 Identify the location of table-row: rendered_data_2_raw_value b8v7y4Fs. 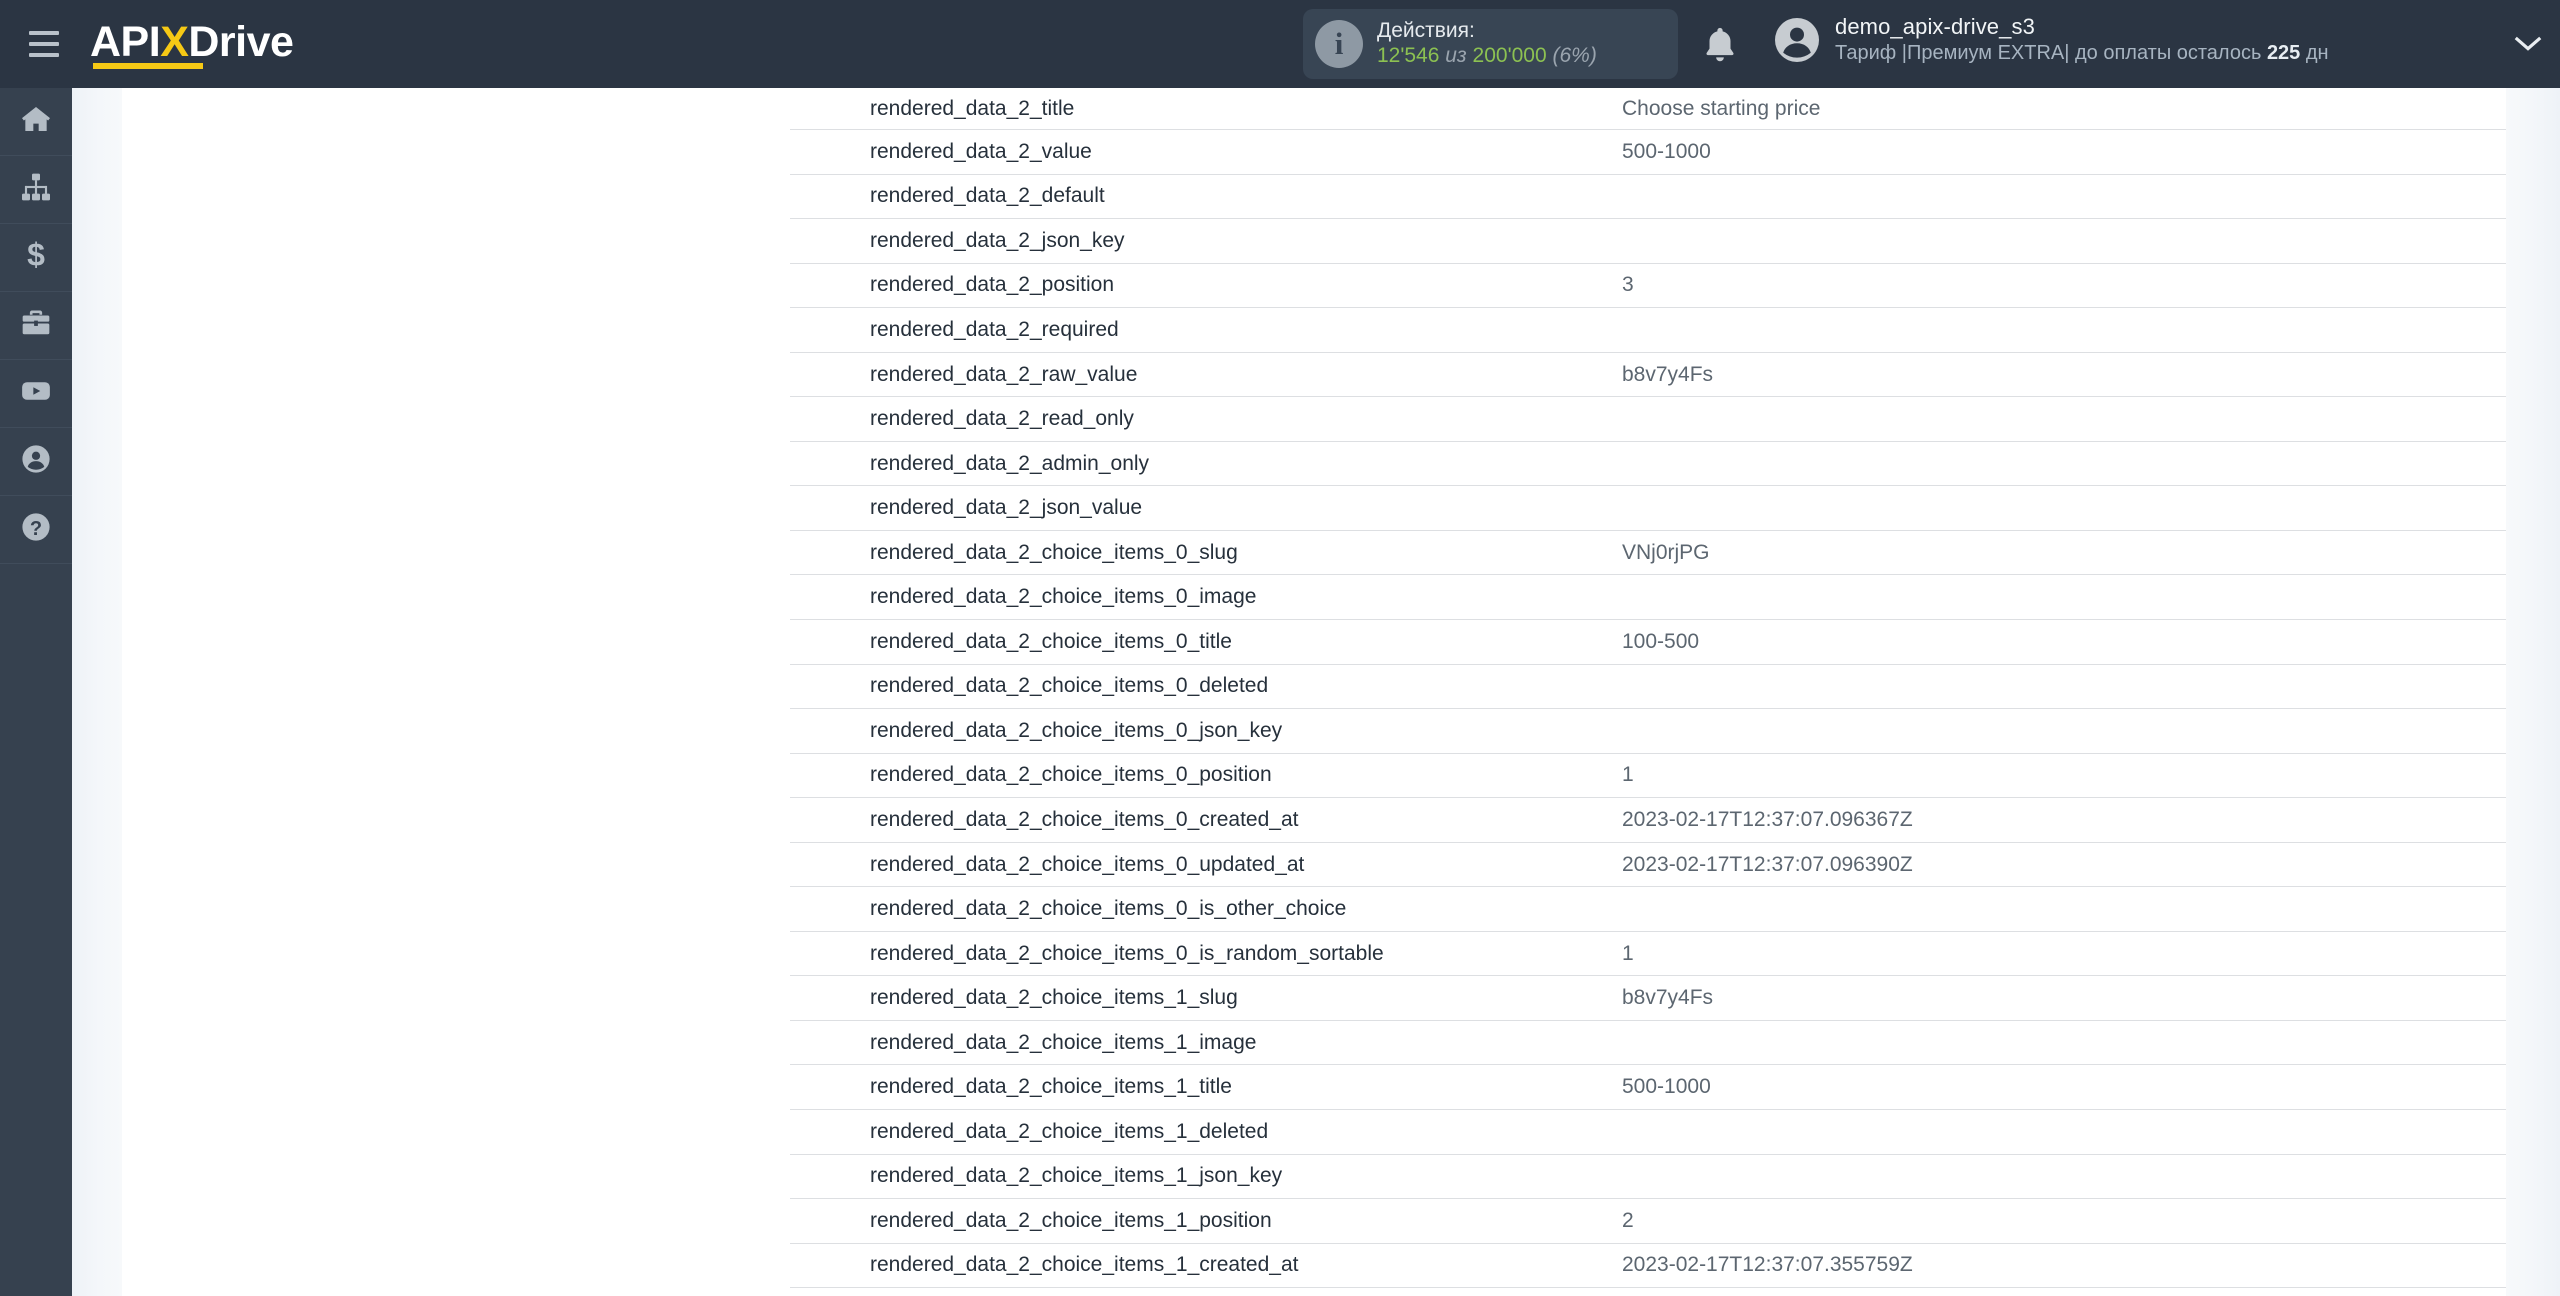
(1675, 375).